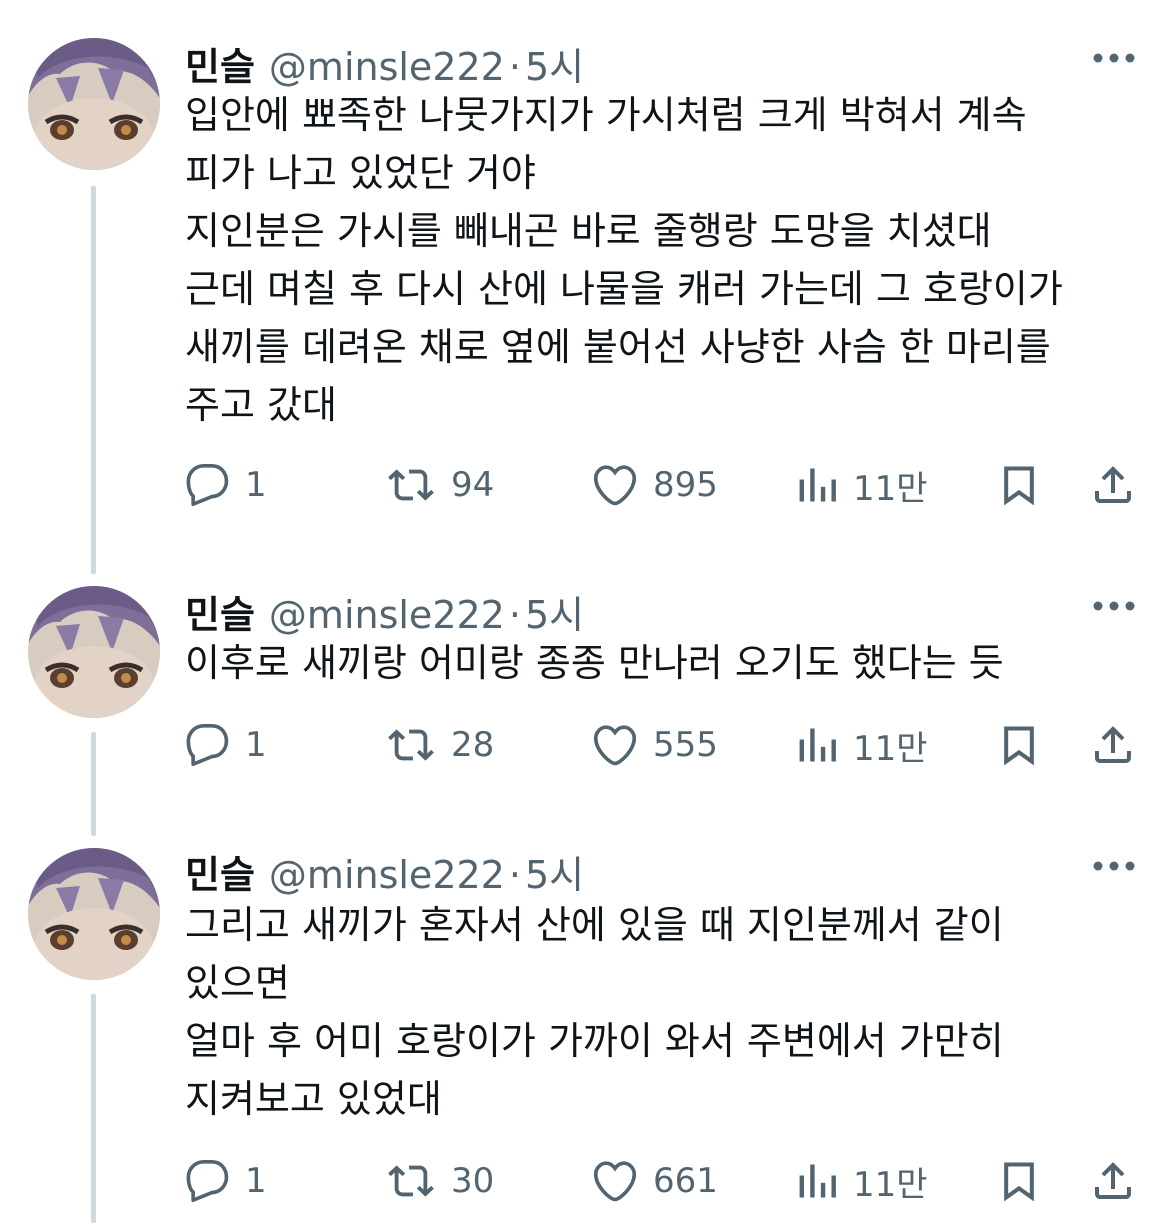 The width and height of the screenshot is (1170, 1223). I want to click on tweet-text-line: 그리고 새끼가 혼자서 산에 있을 때 지인분께서 같이, so click(594, 925).